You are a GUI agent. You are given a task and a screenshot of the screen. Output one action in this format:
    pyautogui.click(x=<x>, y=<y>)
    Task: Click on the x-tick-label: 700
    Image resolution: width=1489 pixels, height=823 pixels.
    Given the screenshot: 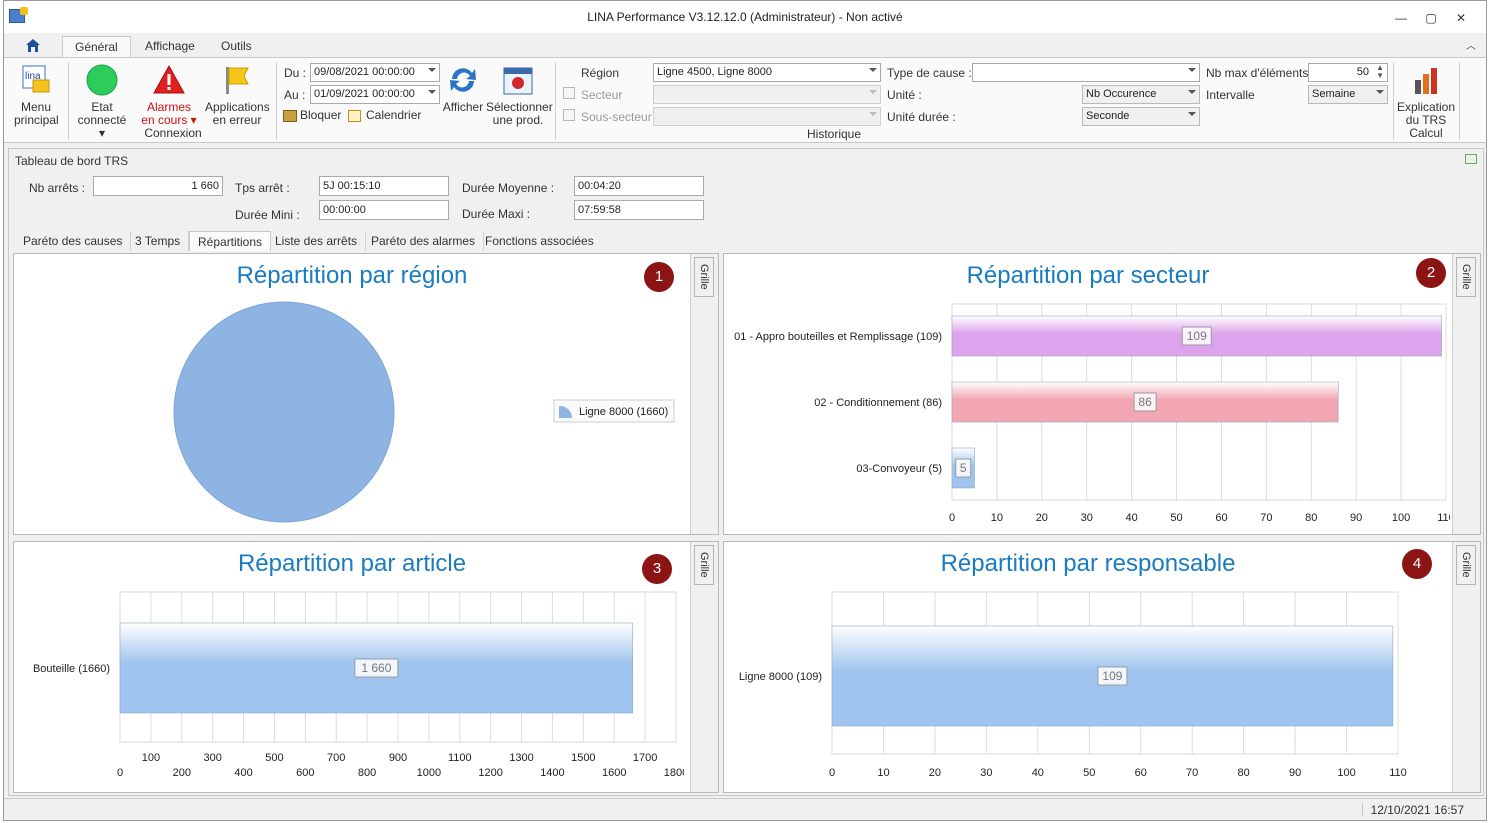 What is the action you would take?
    pyautogui.click(x=336, y=758)
    